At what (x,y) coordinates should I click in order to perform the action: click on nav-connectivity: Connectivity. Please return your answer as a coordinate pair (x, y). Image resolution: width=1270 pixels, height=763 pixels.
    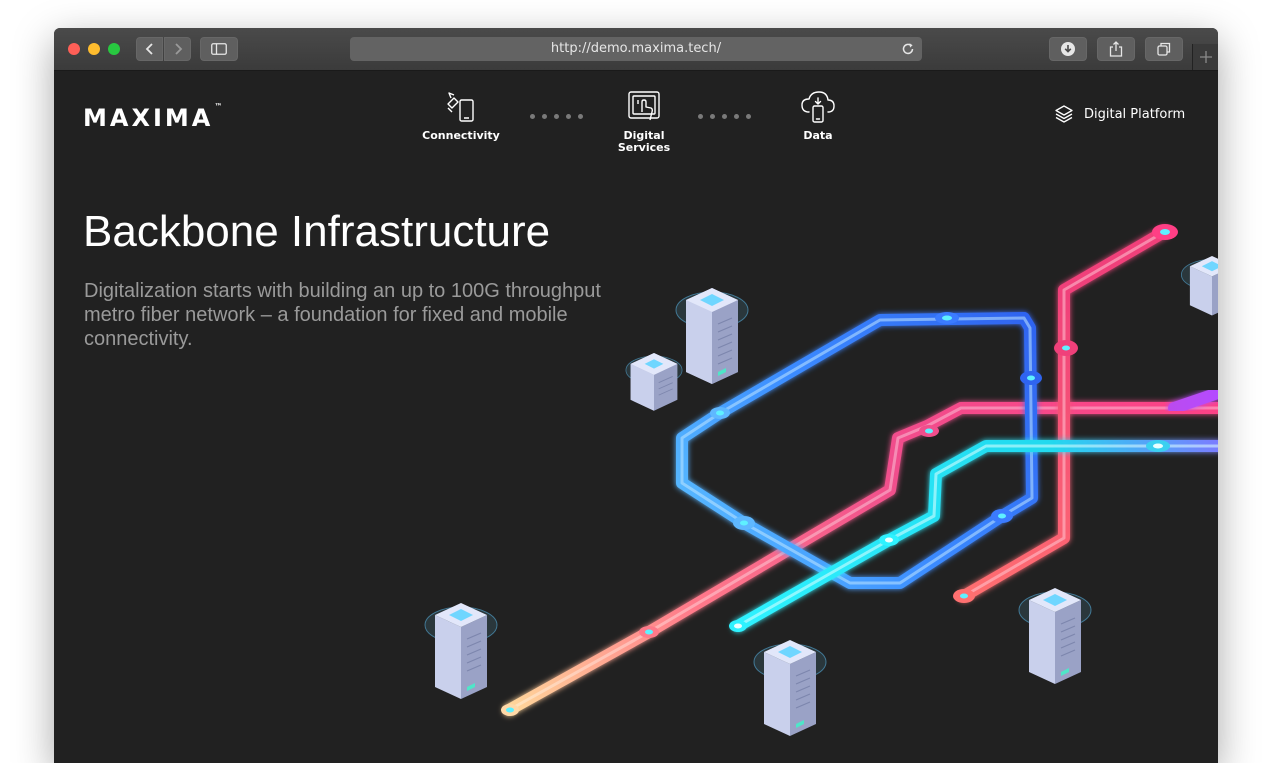
    Looking at the image, I should click on (461, 116).